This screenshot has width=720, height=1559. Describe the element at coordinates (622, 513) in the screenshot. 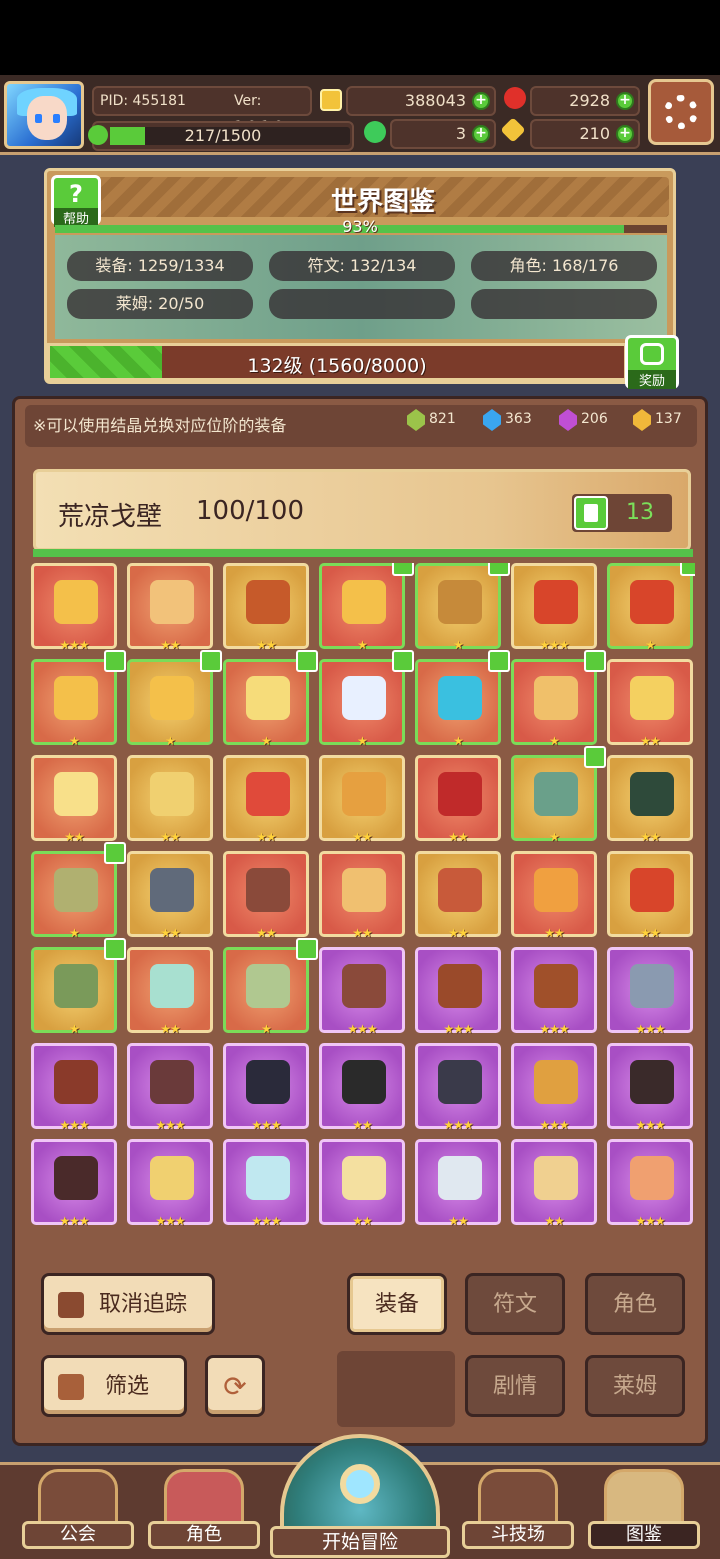

I see `like-counter: 13` at that location.